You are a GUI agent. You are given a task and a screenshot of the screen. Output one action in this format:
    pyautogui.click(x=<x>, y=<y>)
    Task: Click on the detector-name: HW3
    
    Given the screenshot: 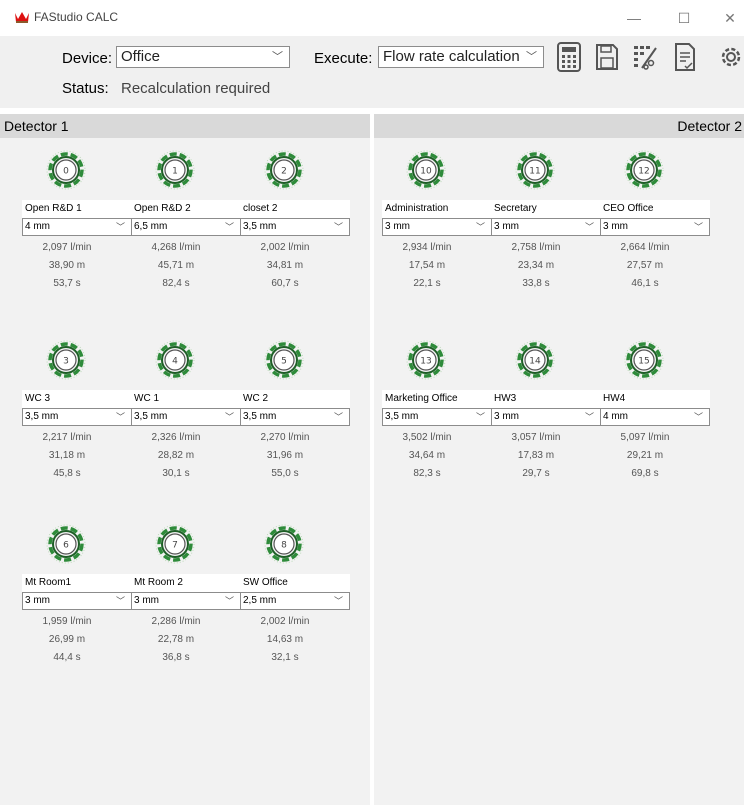 What is the action you would take?
    pyautogui.click(x=546, y=399)
    